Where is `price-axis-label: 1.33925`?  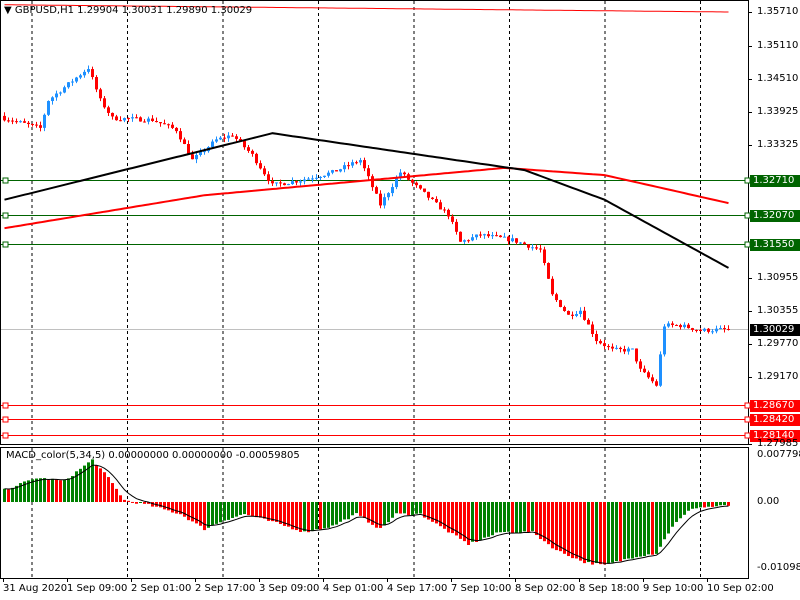 price-axis-label: 1.33925 is located at coordinates (778, 111).